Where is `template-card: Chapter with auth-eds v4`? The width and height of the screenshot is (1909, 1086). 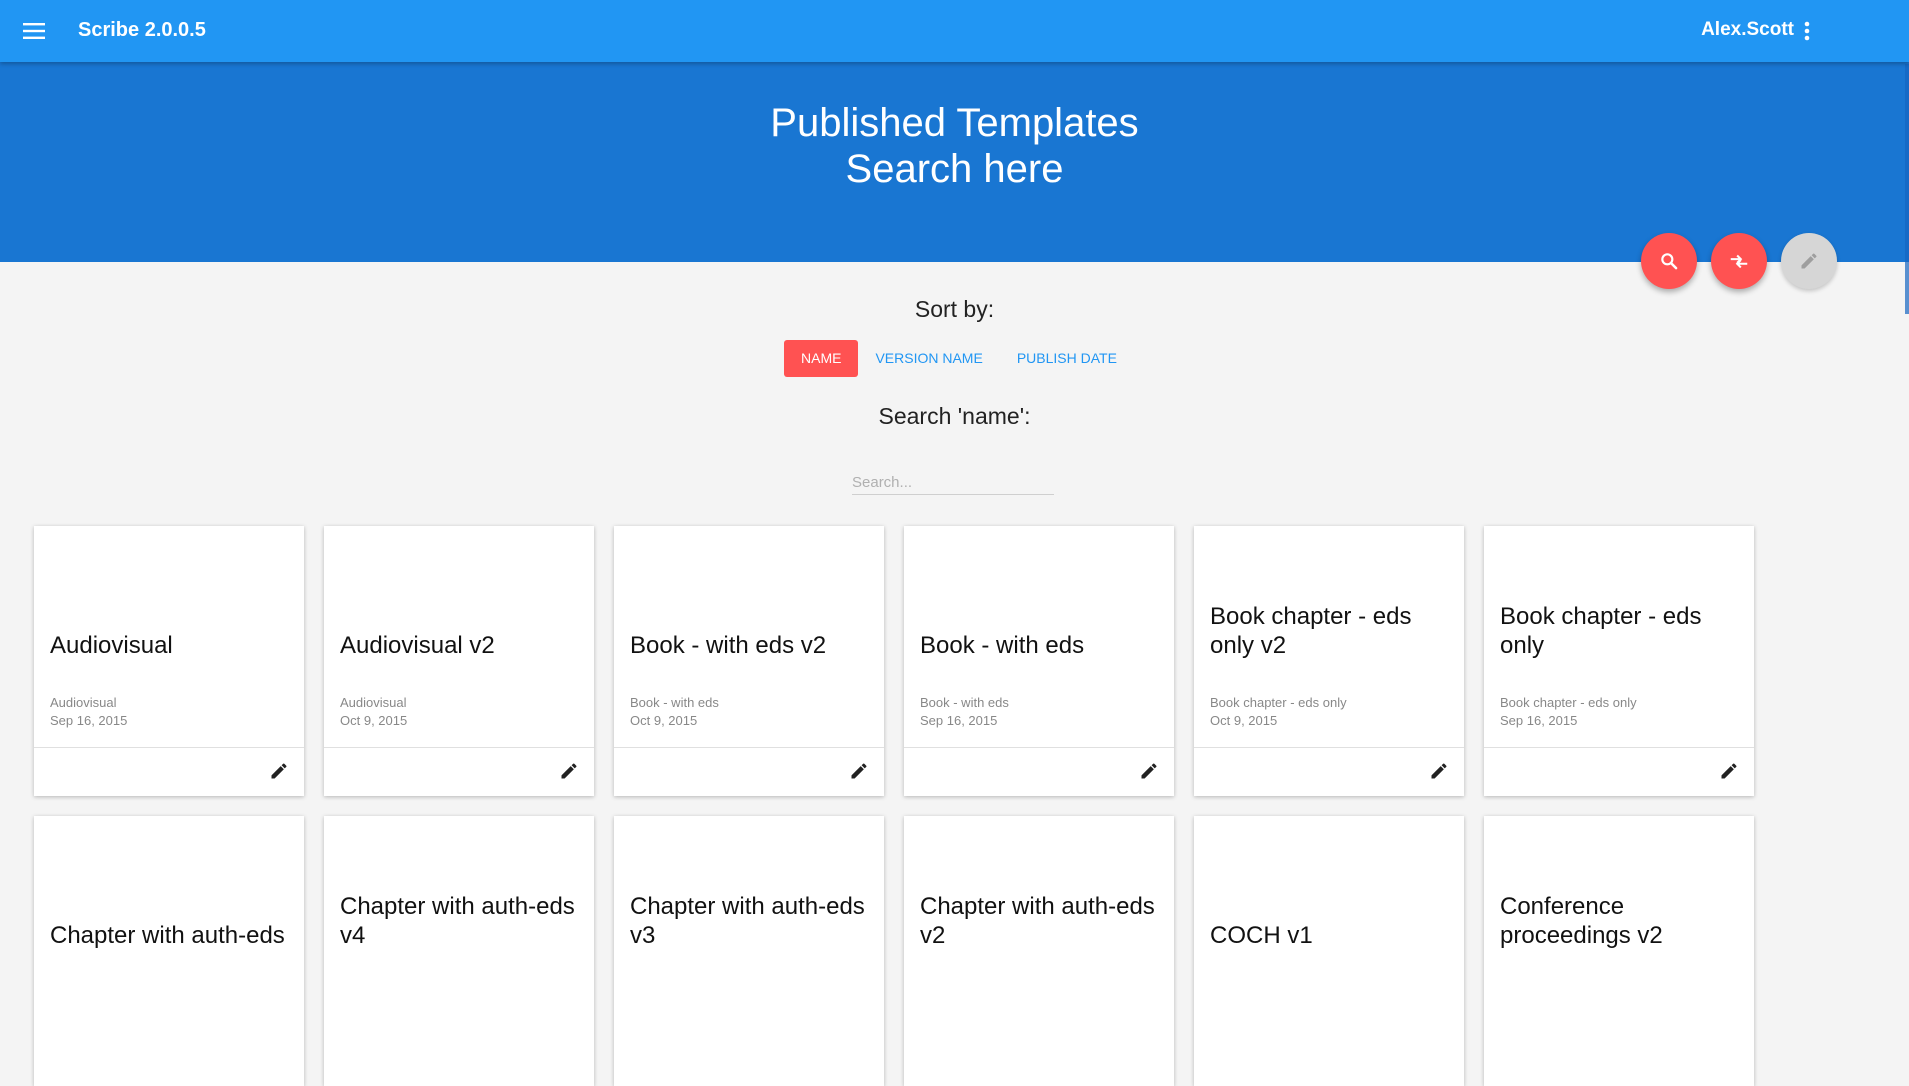
template-card: Chapter with auth-eds v4 is located at coordinates (459, 951).